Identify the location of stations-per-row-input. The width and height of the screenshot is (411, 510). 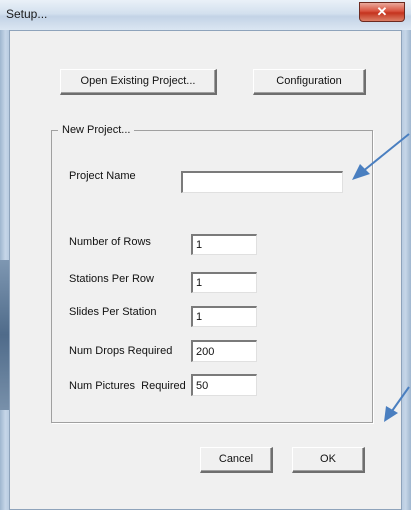
(224, 282).